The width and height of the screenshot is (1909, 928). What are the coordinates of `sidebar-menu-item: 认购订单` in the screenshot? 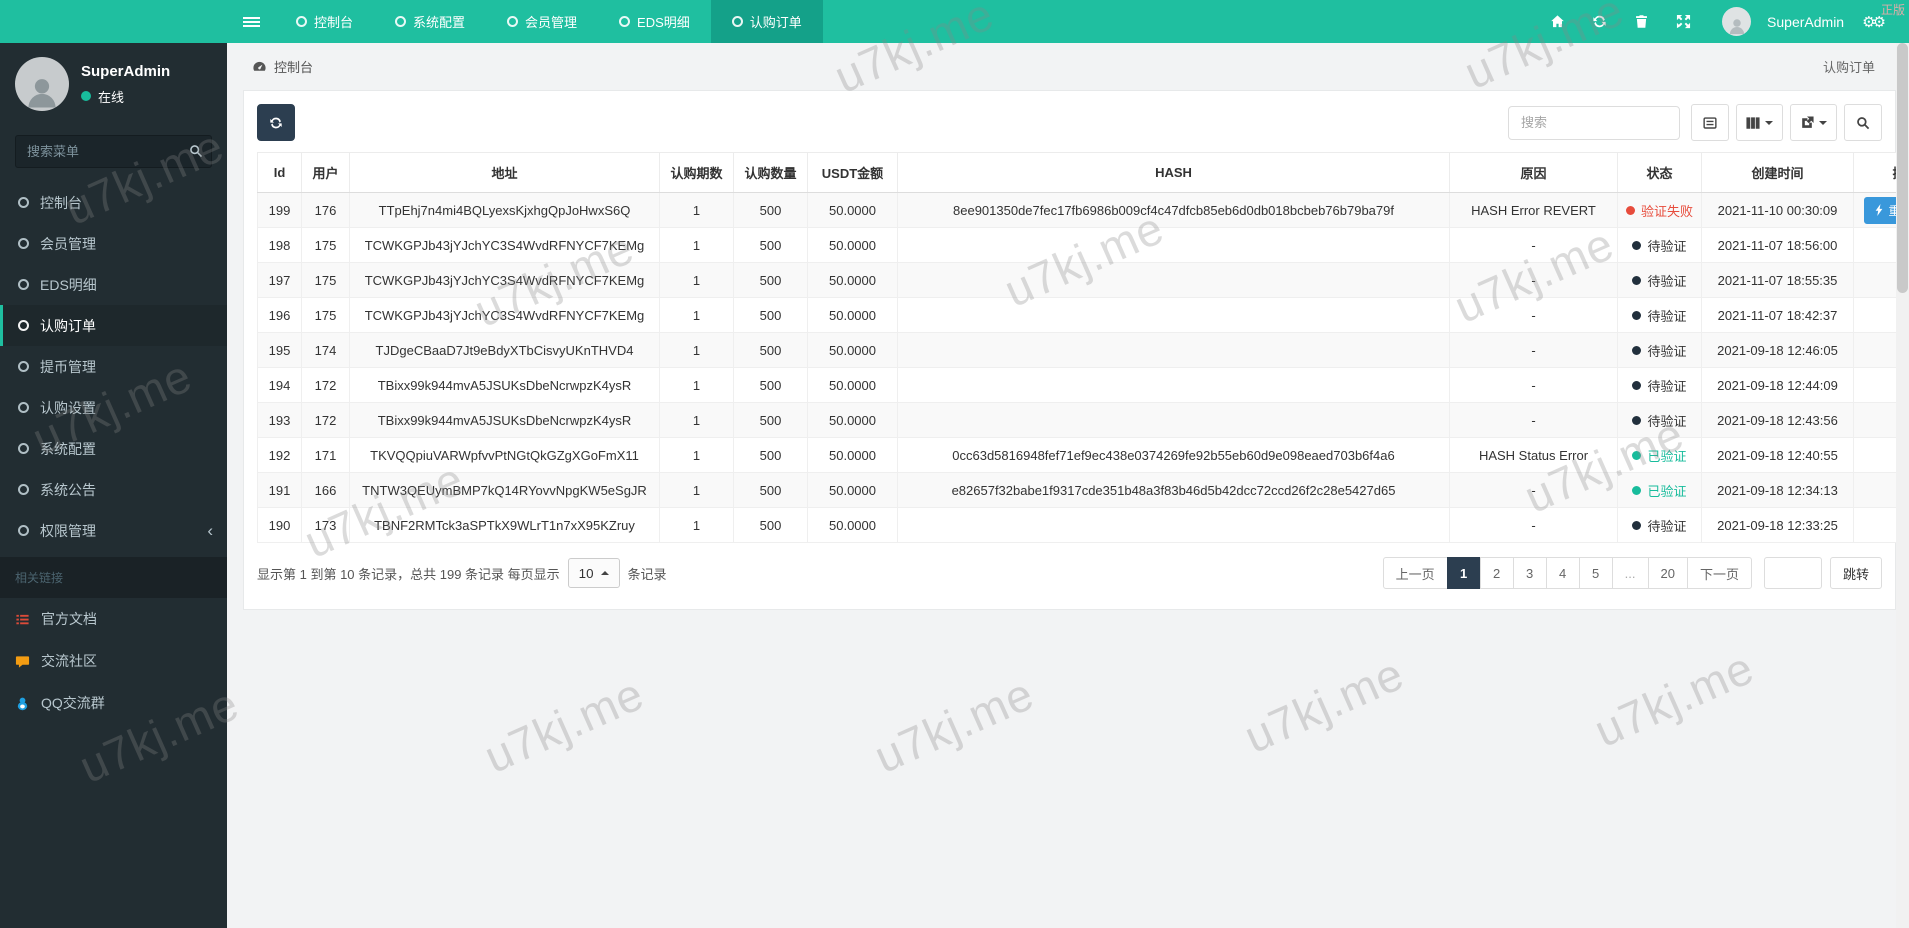 It's located at (113, 325).